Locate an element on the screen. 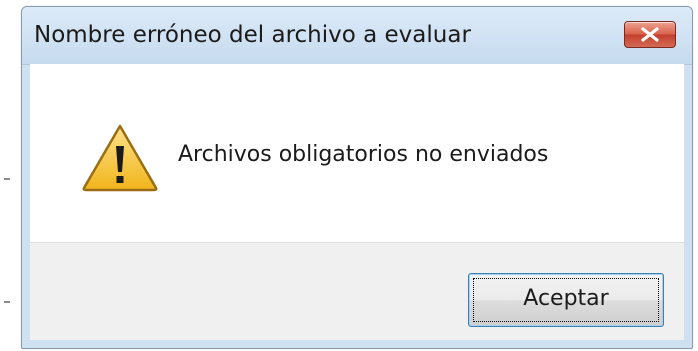  dialog-message: Archivos obligatorios no enviados is located at coordinates (363, 154).